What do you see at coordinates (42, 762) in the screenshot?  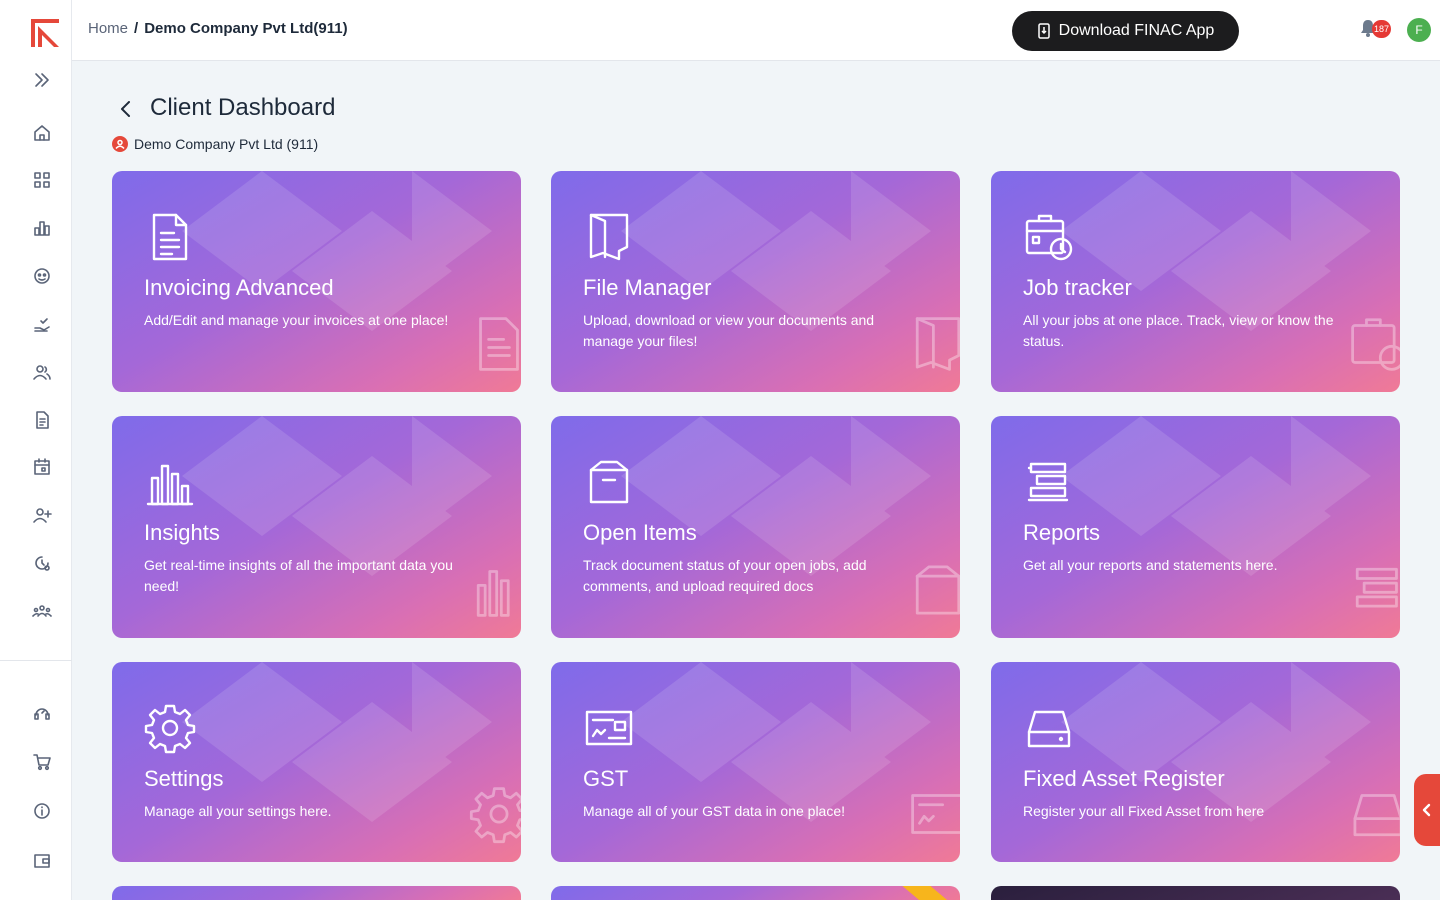 I see `cart-icon` at bounding box center [42, 762].